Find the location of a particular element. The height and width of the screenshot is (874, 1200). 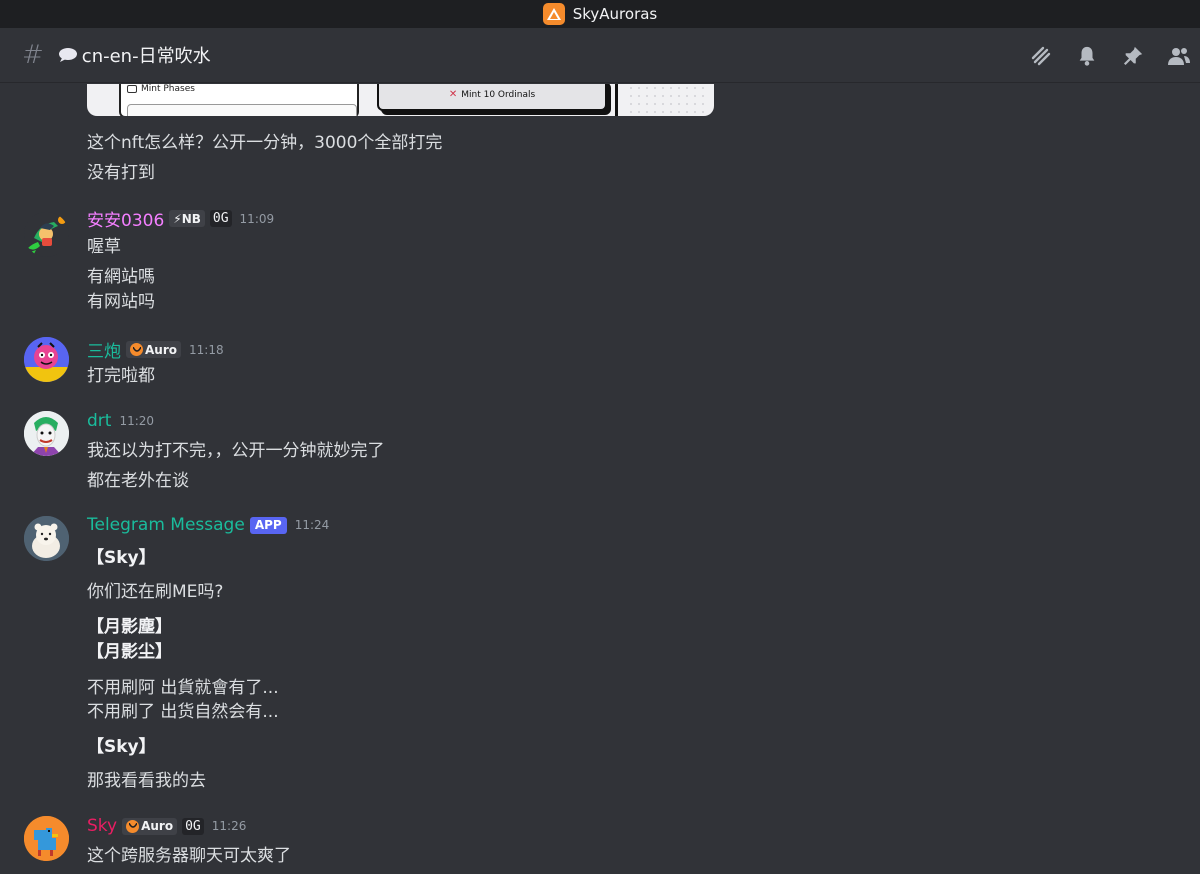

timestamp: 11:09 is located at coordinates (257, 219).